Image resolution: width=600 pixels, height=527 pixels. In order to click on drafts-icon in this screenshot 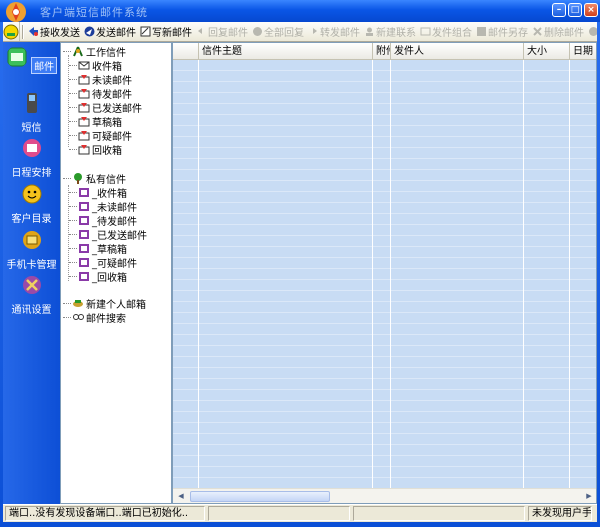, I will do `click(84, 121)`.